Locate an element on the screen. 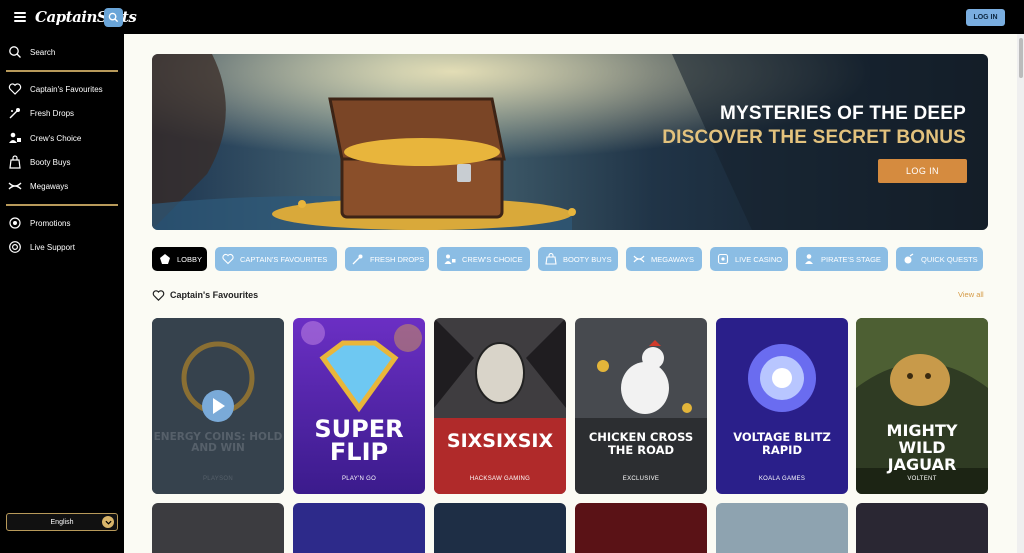 The width and height of the screenshot is (1024, 553). section-title: Captain's Favourites is located at coordinates (214, 295).